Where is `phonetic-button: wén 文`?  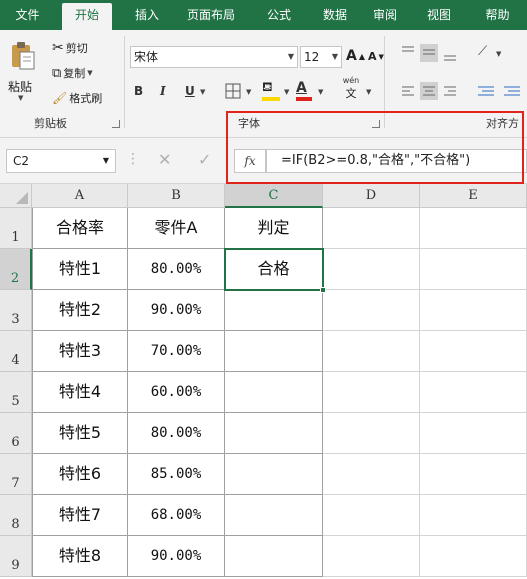 phonetic-button: wén 文 is located at coordinates (351, 89).